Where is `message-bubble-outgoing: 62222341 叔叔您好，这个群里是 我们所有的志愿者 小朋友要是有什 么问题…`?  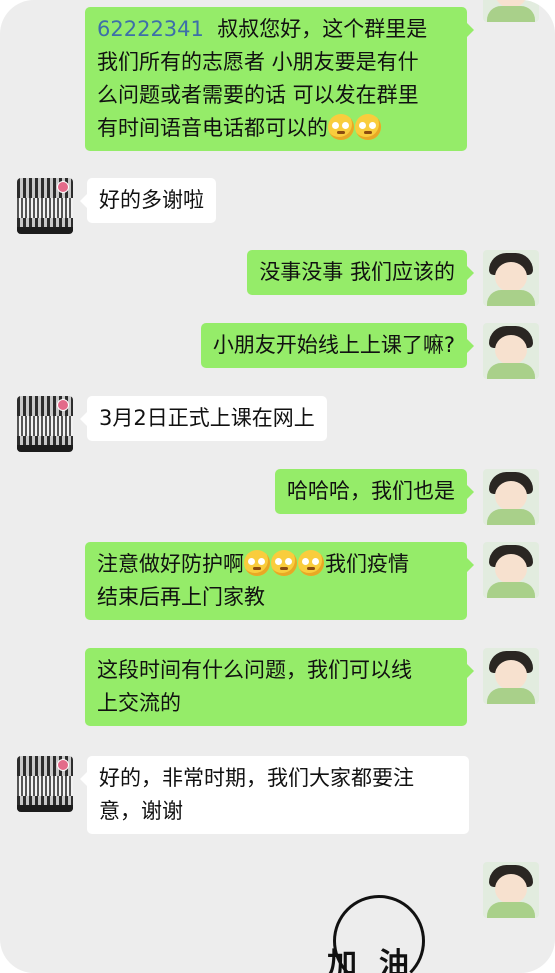
message-bubble-outgoing: 62222341 叔叔您好，这个群里是 我们所有的志愿者 小朋友要是有什 么问题… is located at coordinates (279, 79).